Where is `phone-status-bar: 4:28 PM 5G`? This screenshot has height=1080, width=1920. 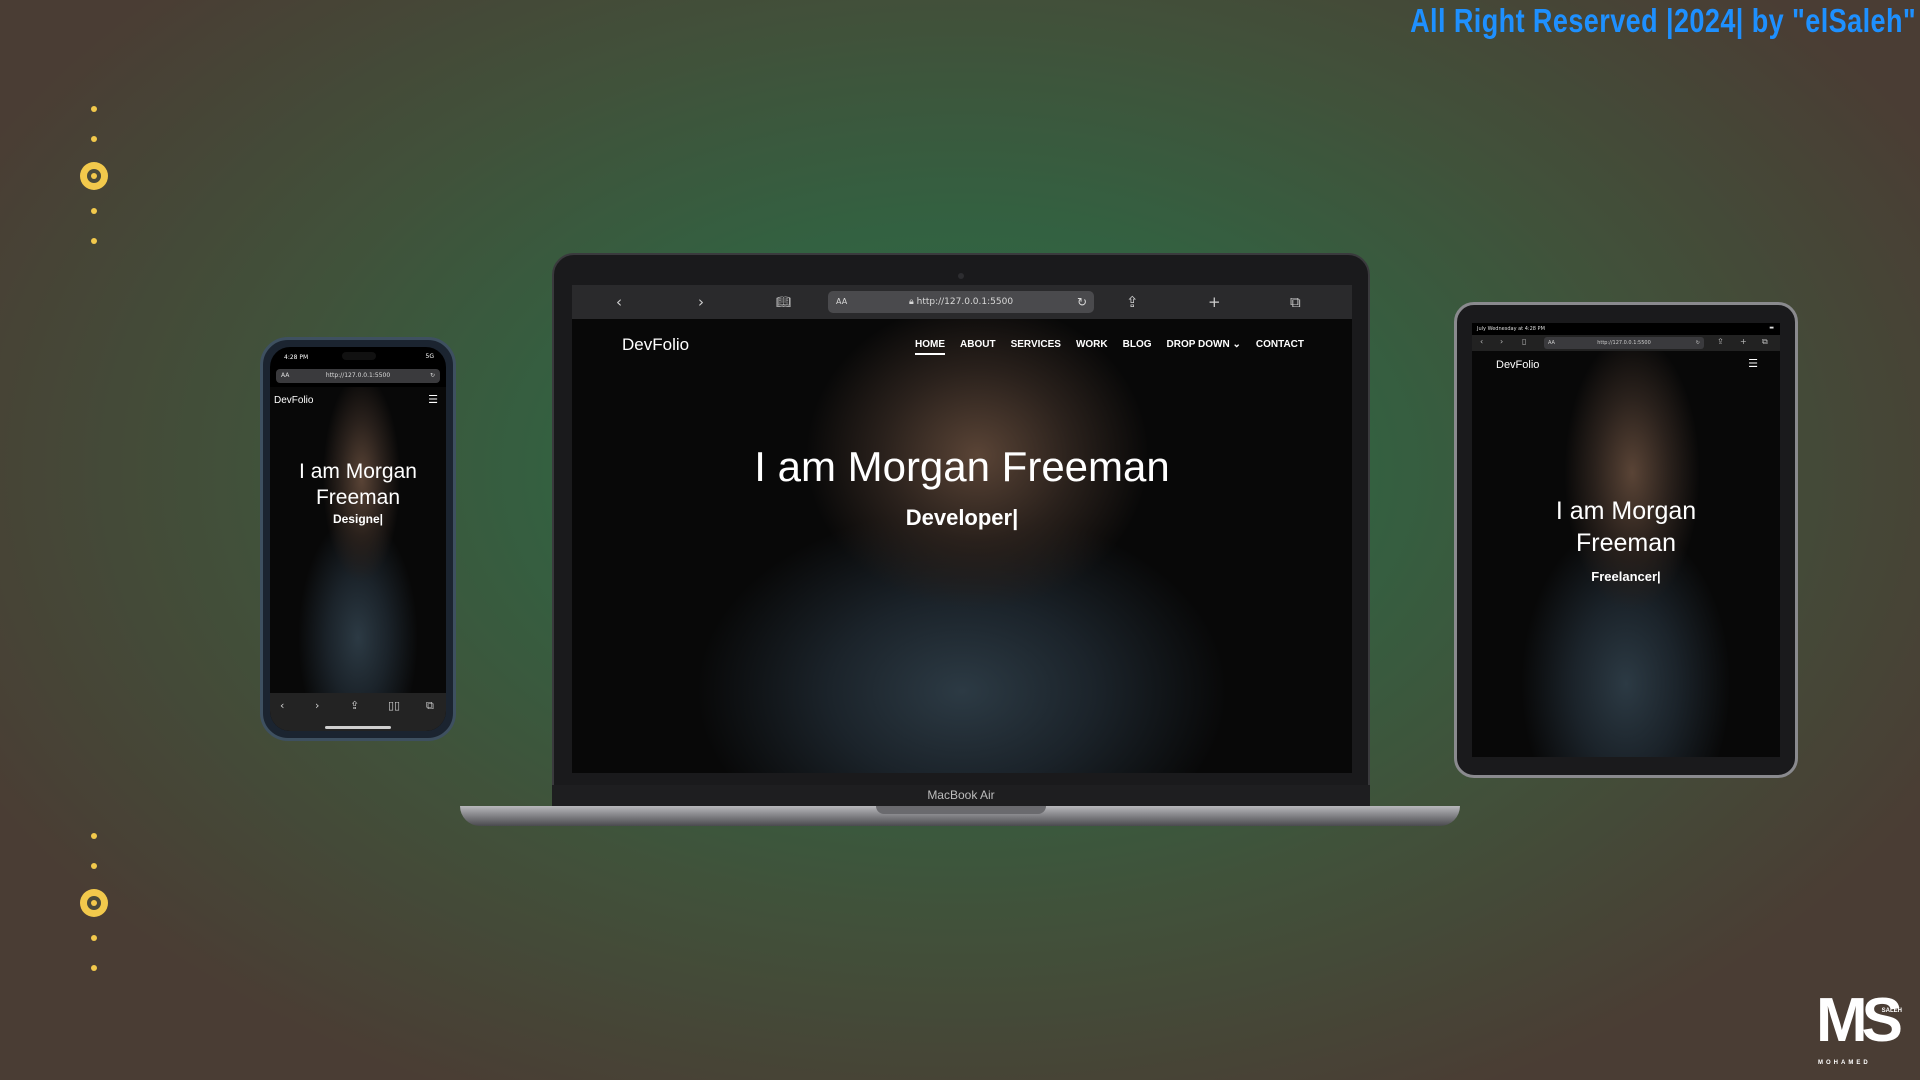 phone-status-bar: 4:28 PM 5G is located at coordinates (358, 356).